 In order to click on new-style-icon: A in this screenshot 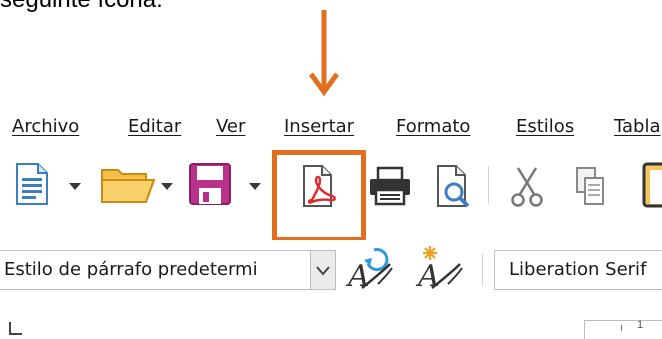, I will do `click(438, 269)`.